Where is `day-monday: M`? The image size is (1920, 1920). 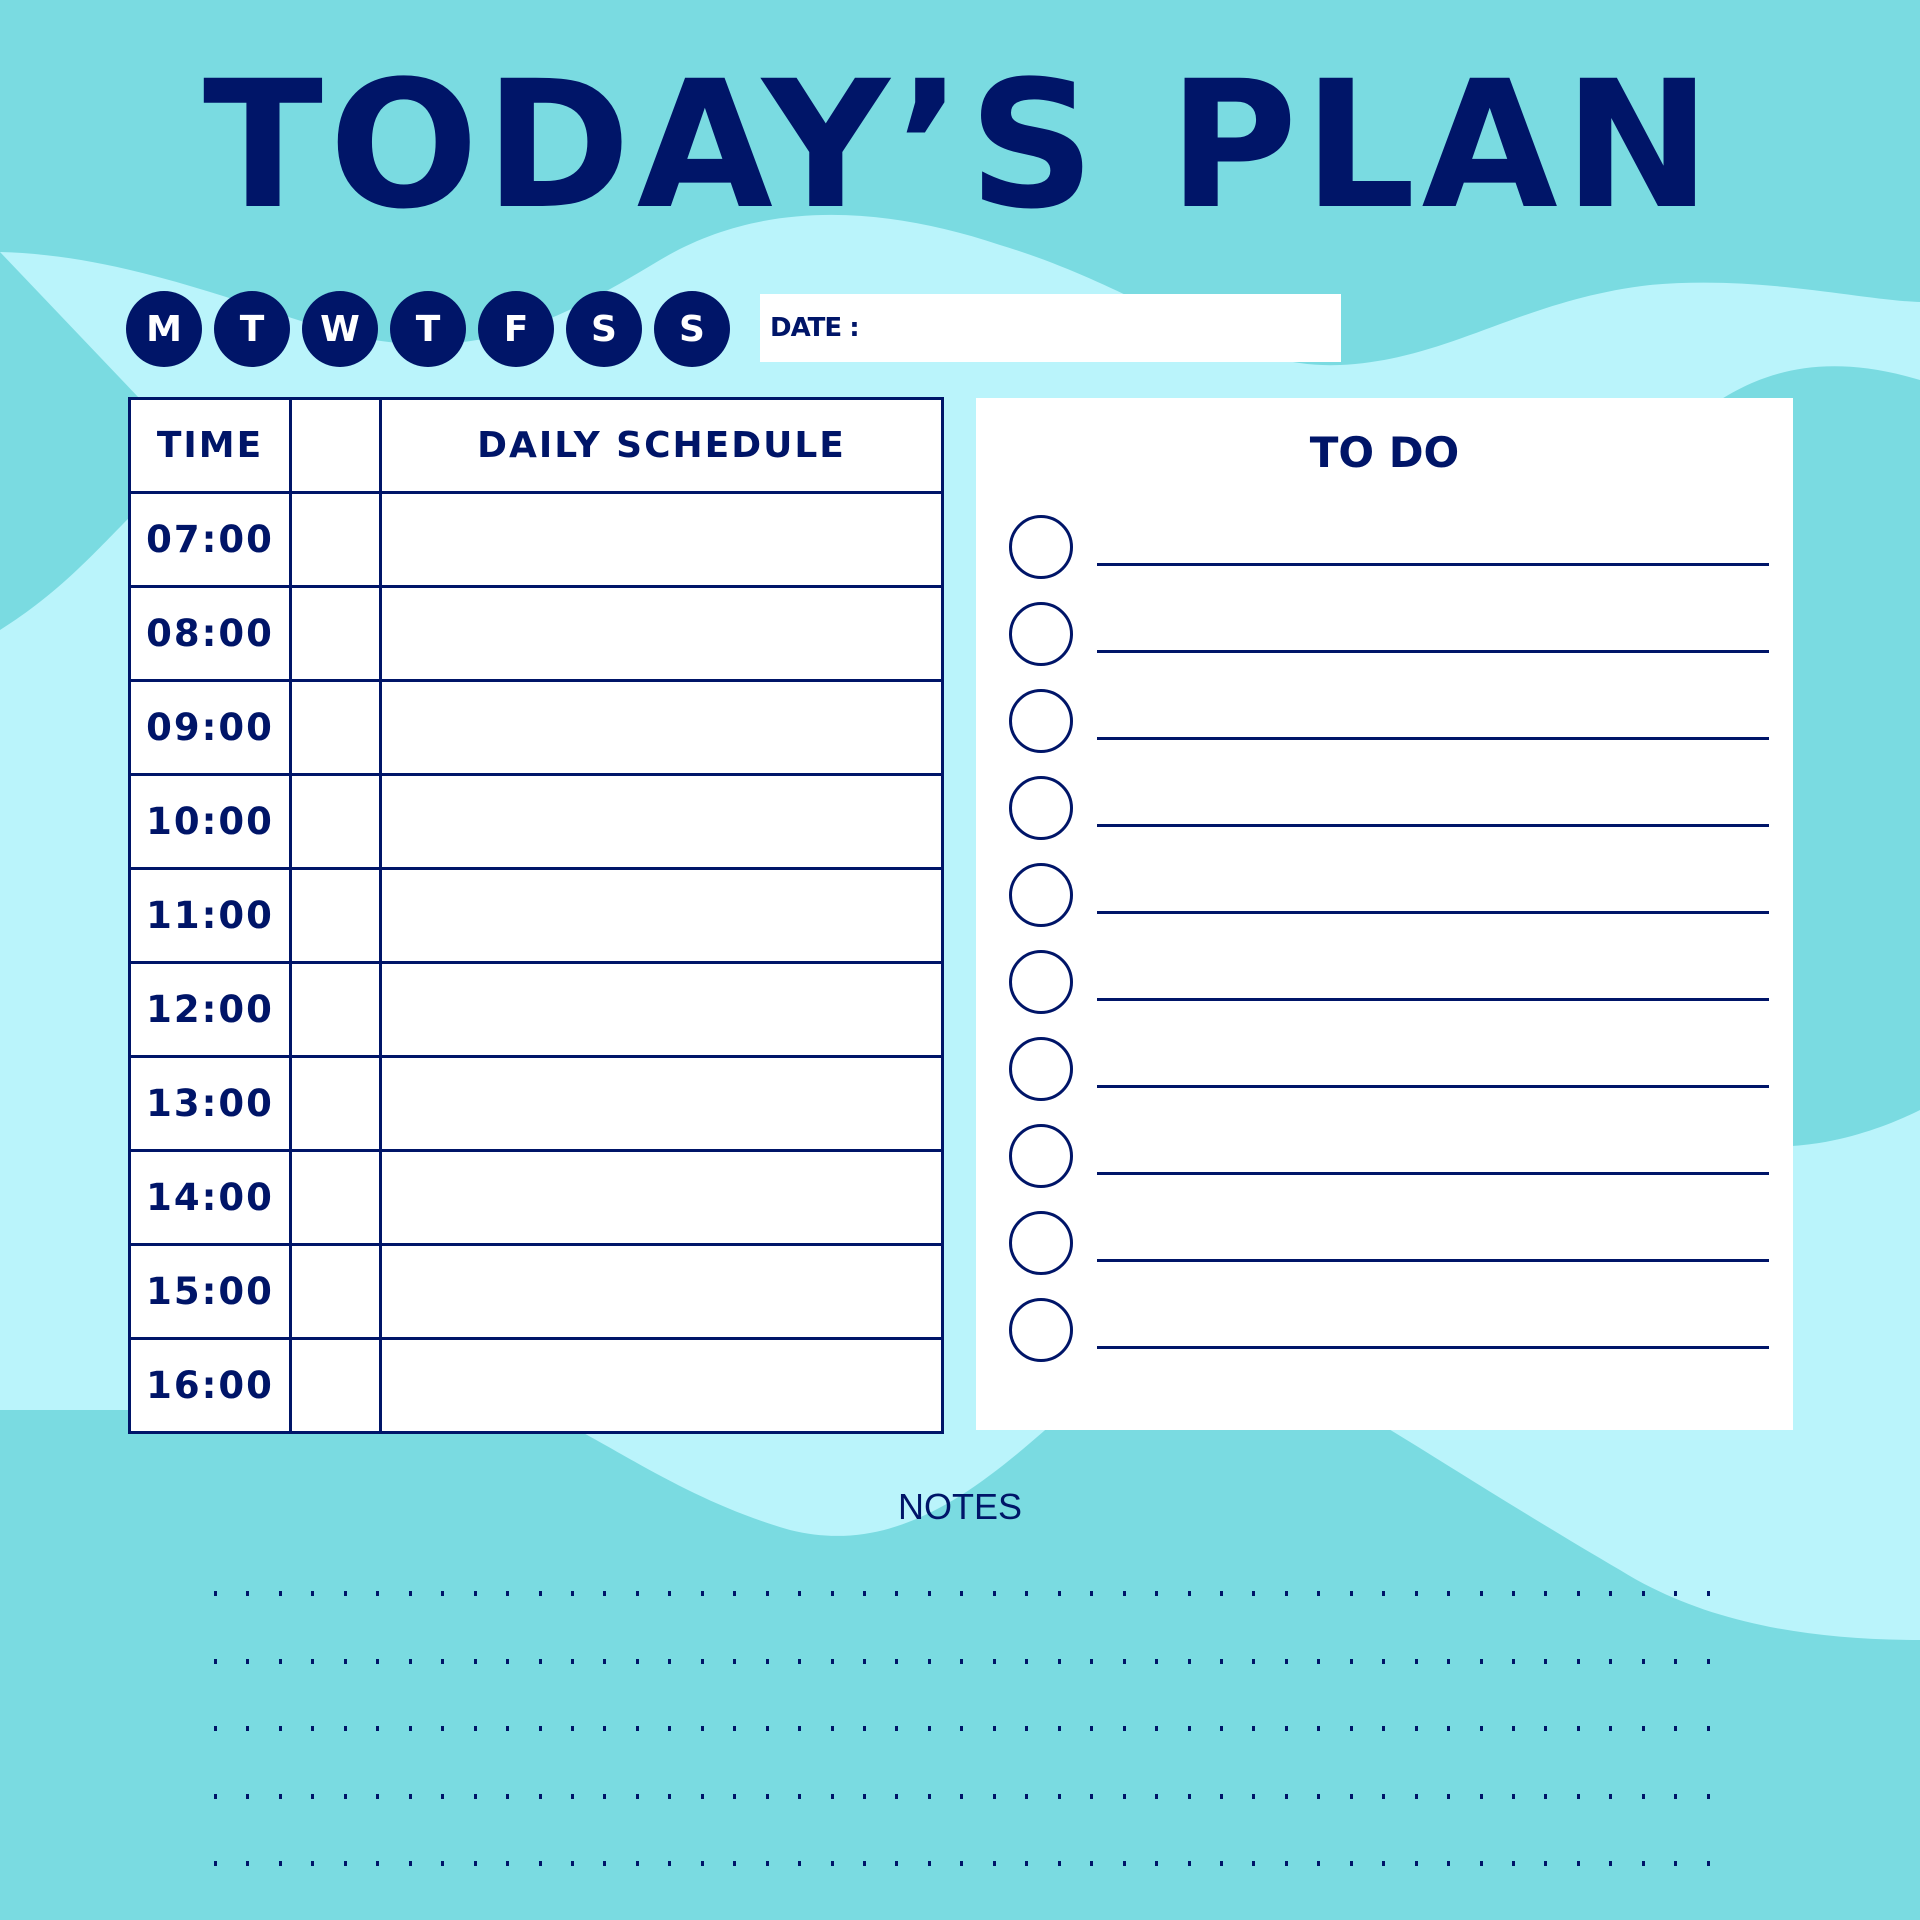
day-monday: M is located at coordinates (164, 329).